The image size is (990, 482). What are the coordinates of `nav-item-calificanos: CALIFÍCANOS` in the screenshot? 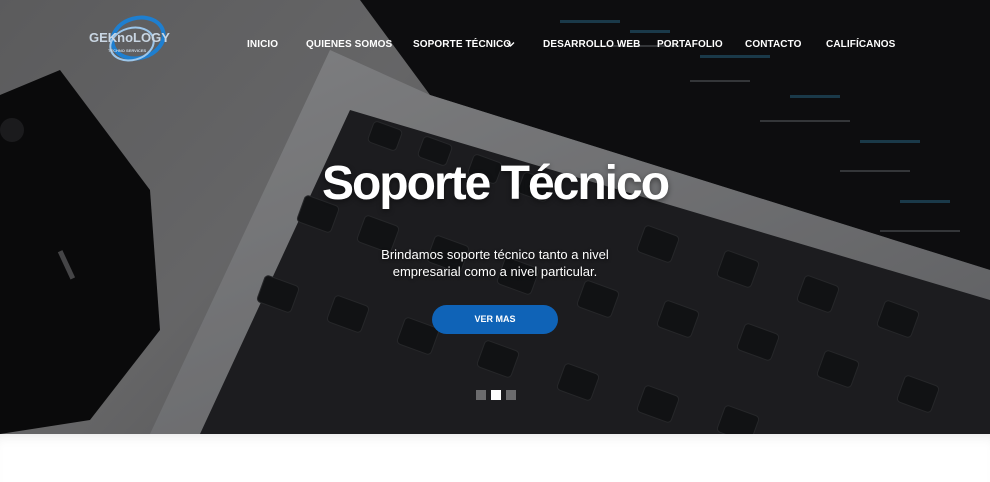 It's located at (860, 44).